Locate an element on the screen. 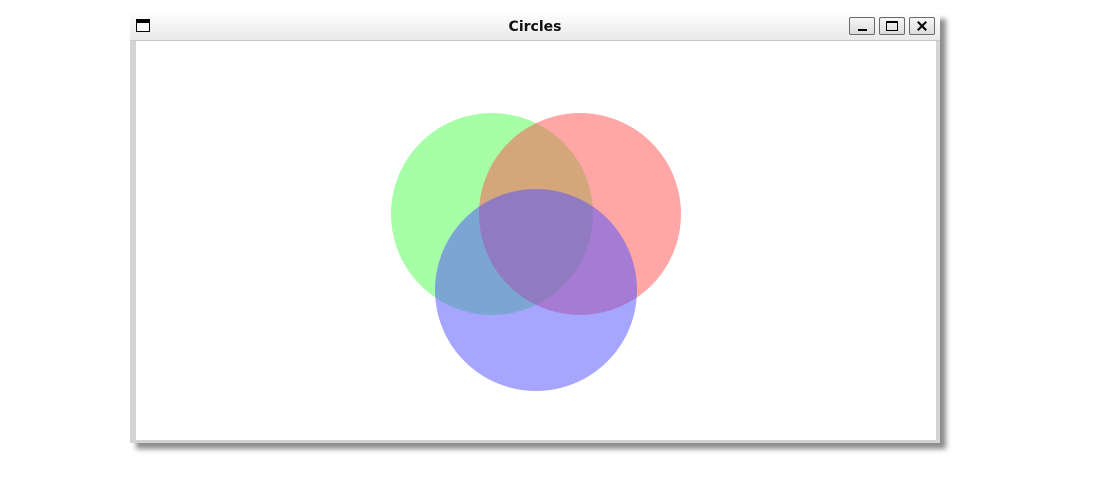 Image resolution: width=1097 pixels, height=483 pixels. close-button is located at coordinates (922, 26).